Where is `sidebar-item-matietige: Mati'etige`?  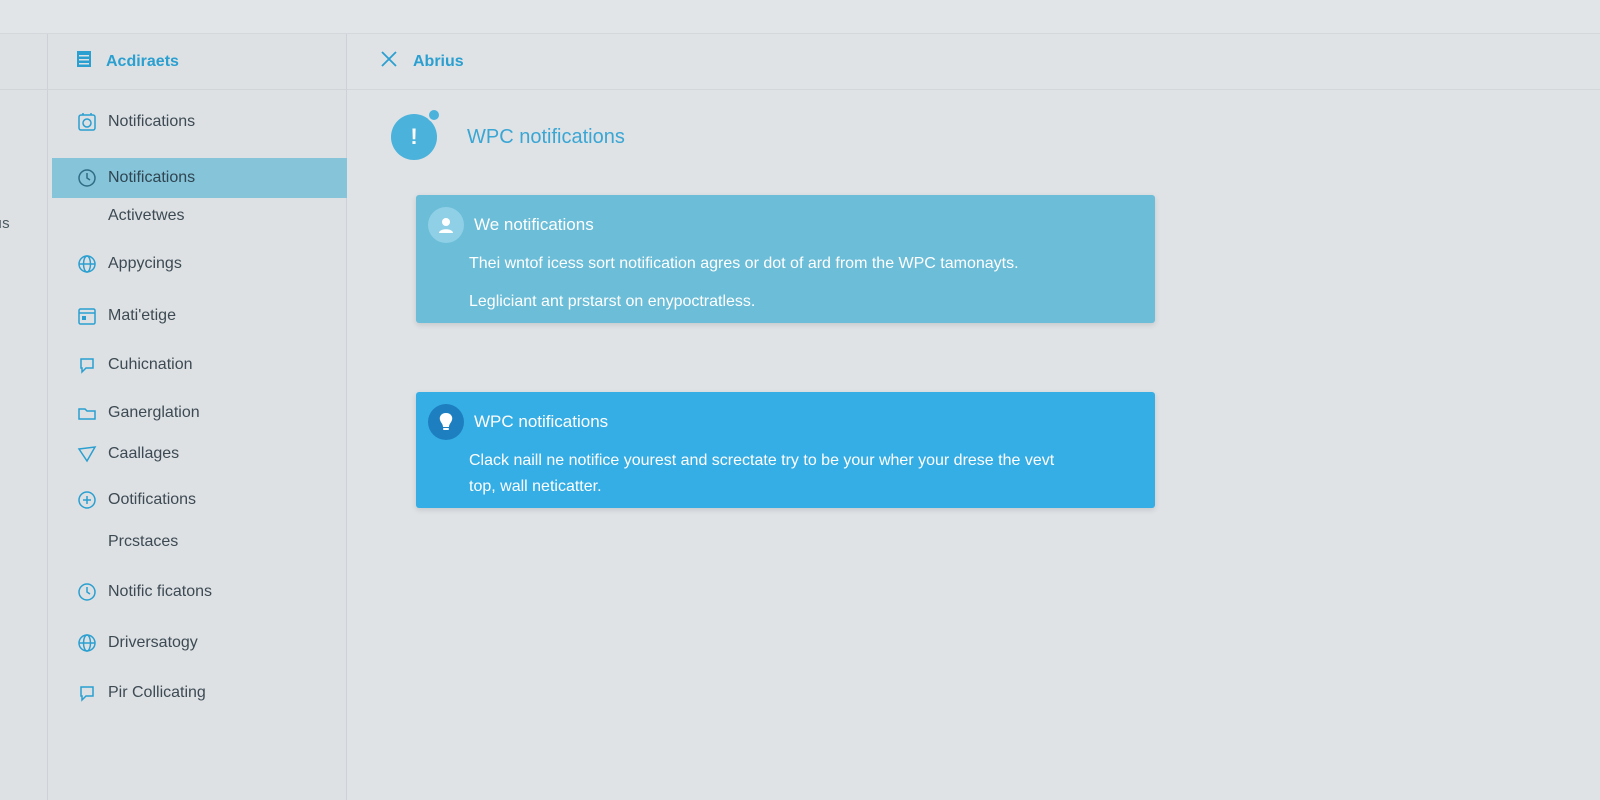
sidebar-item-matietige: Mati'etige is located at coordinates (199, 316).